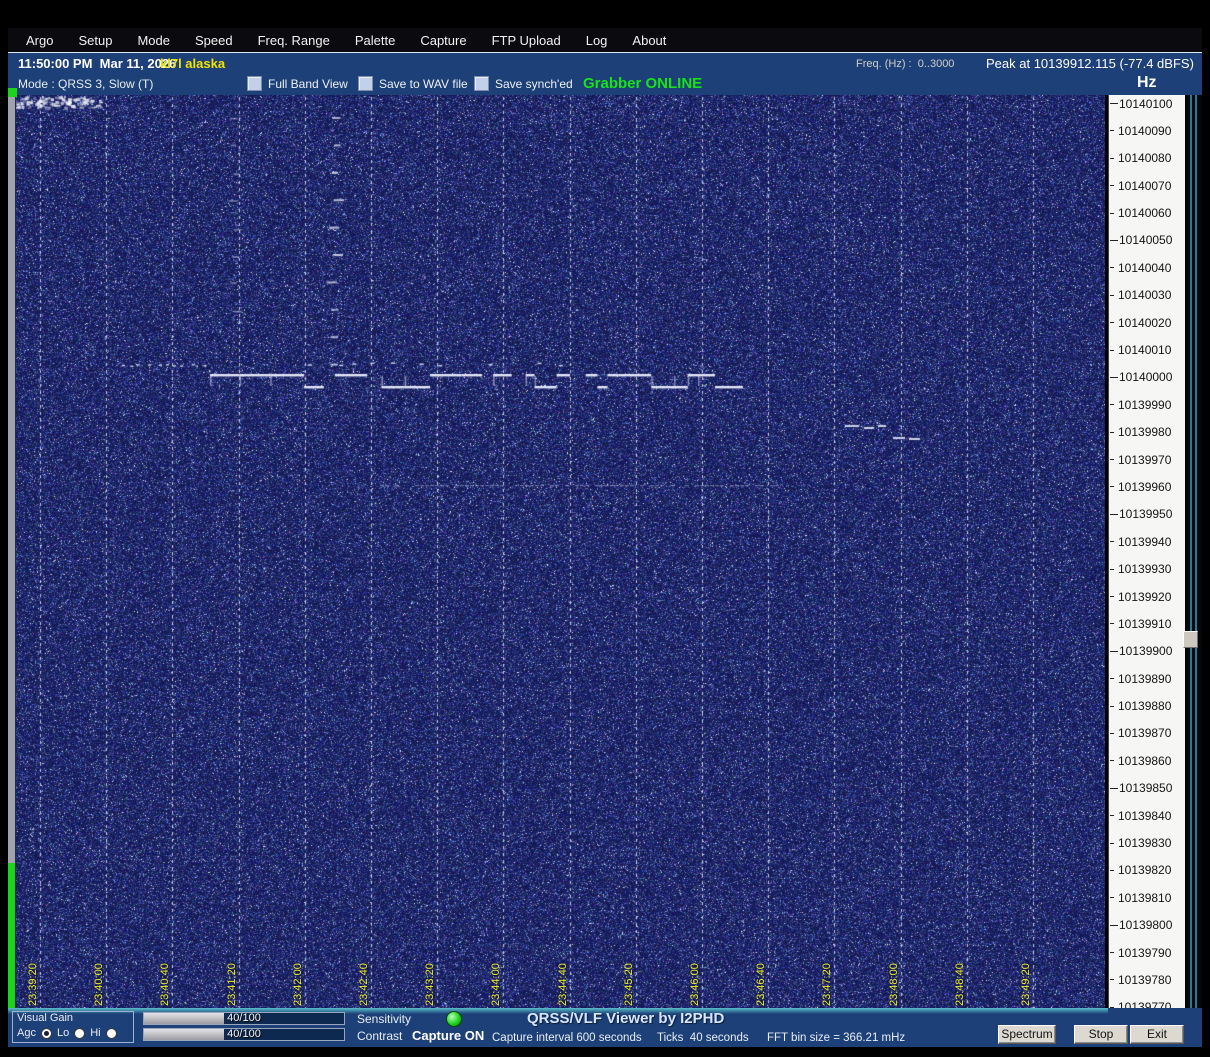 Image resolution: width=1210 pixels, height=1057 pixels. What do you see at coordinates (1190, 639) in the screenshot?
I see `freq-scrollbar-thumb` at bounding box center [1190, 639].